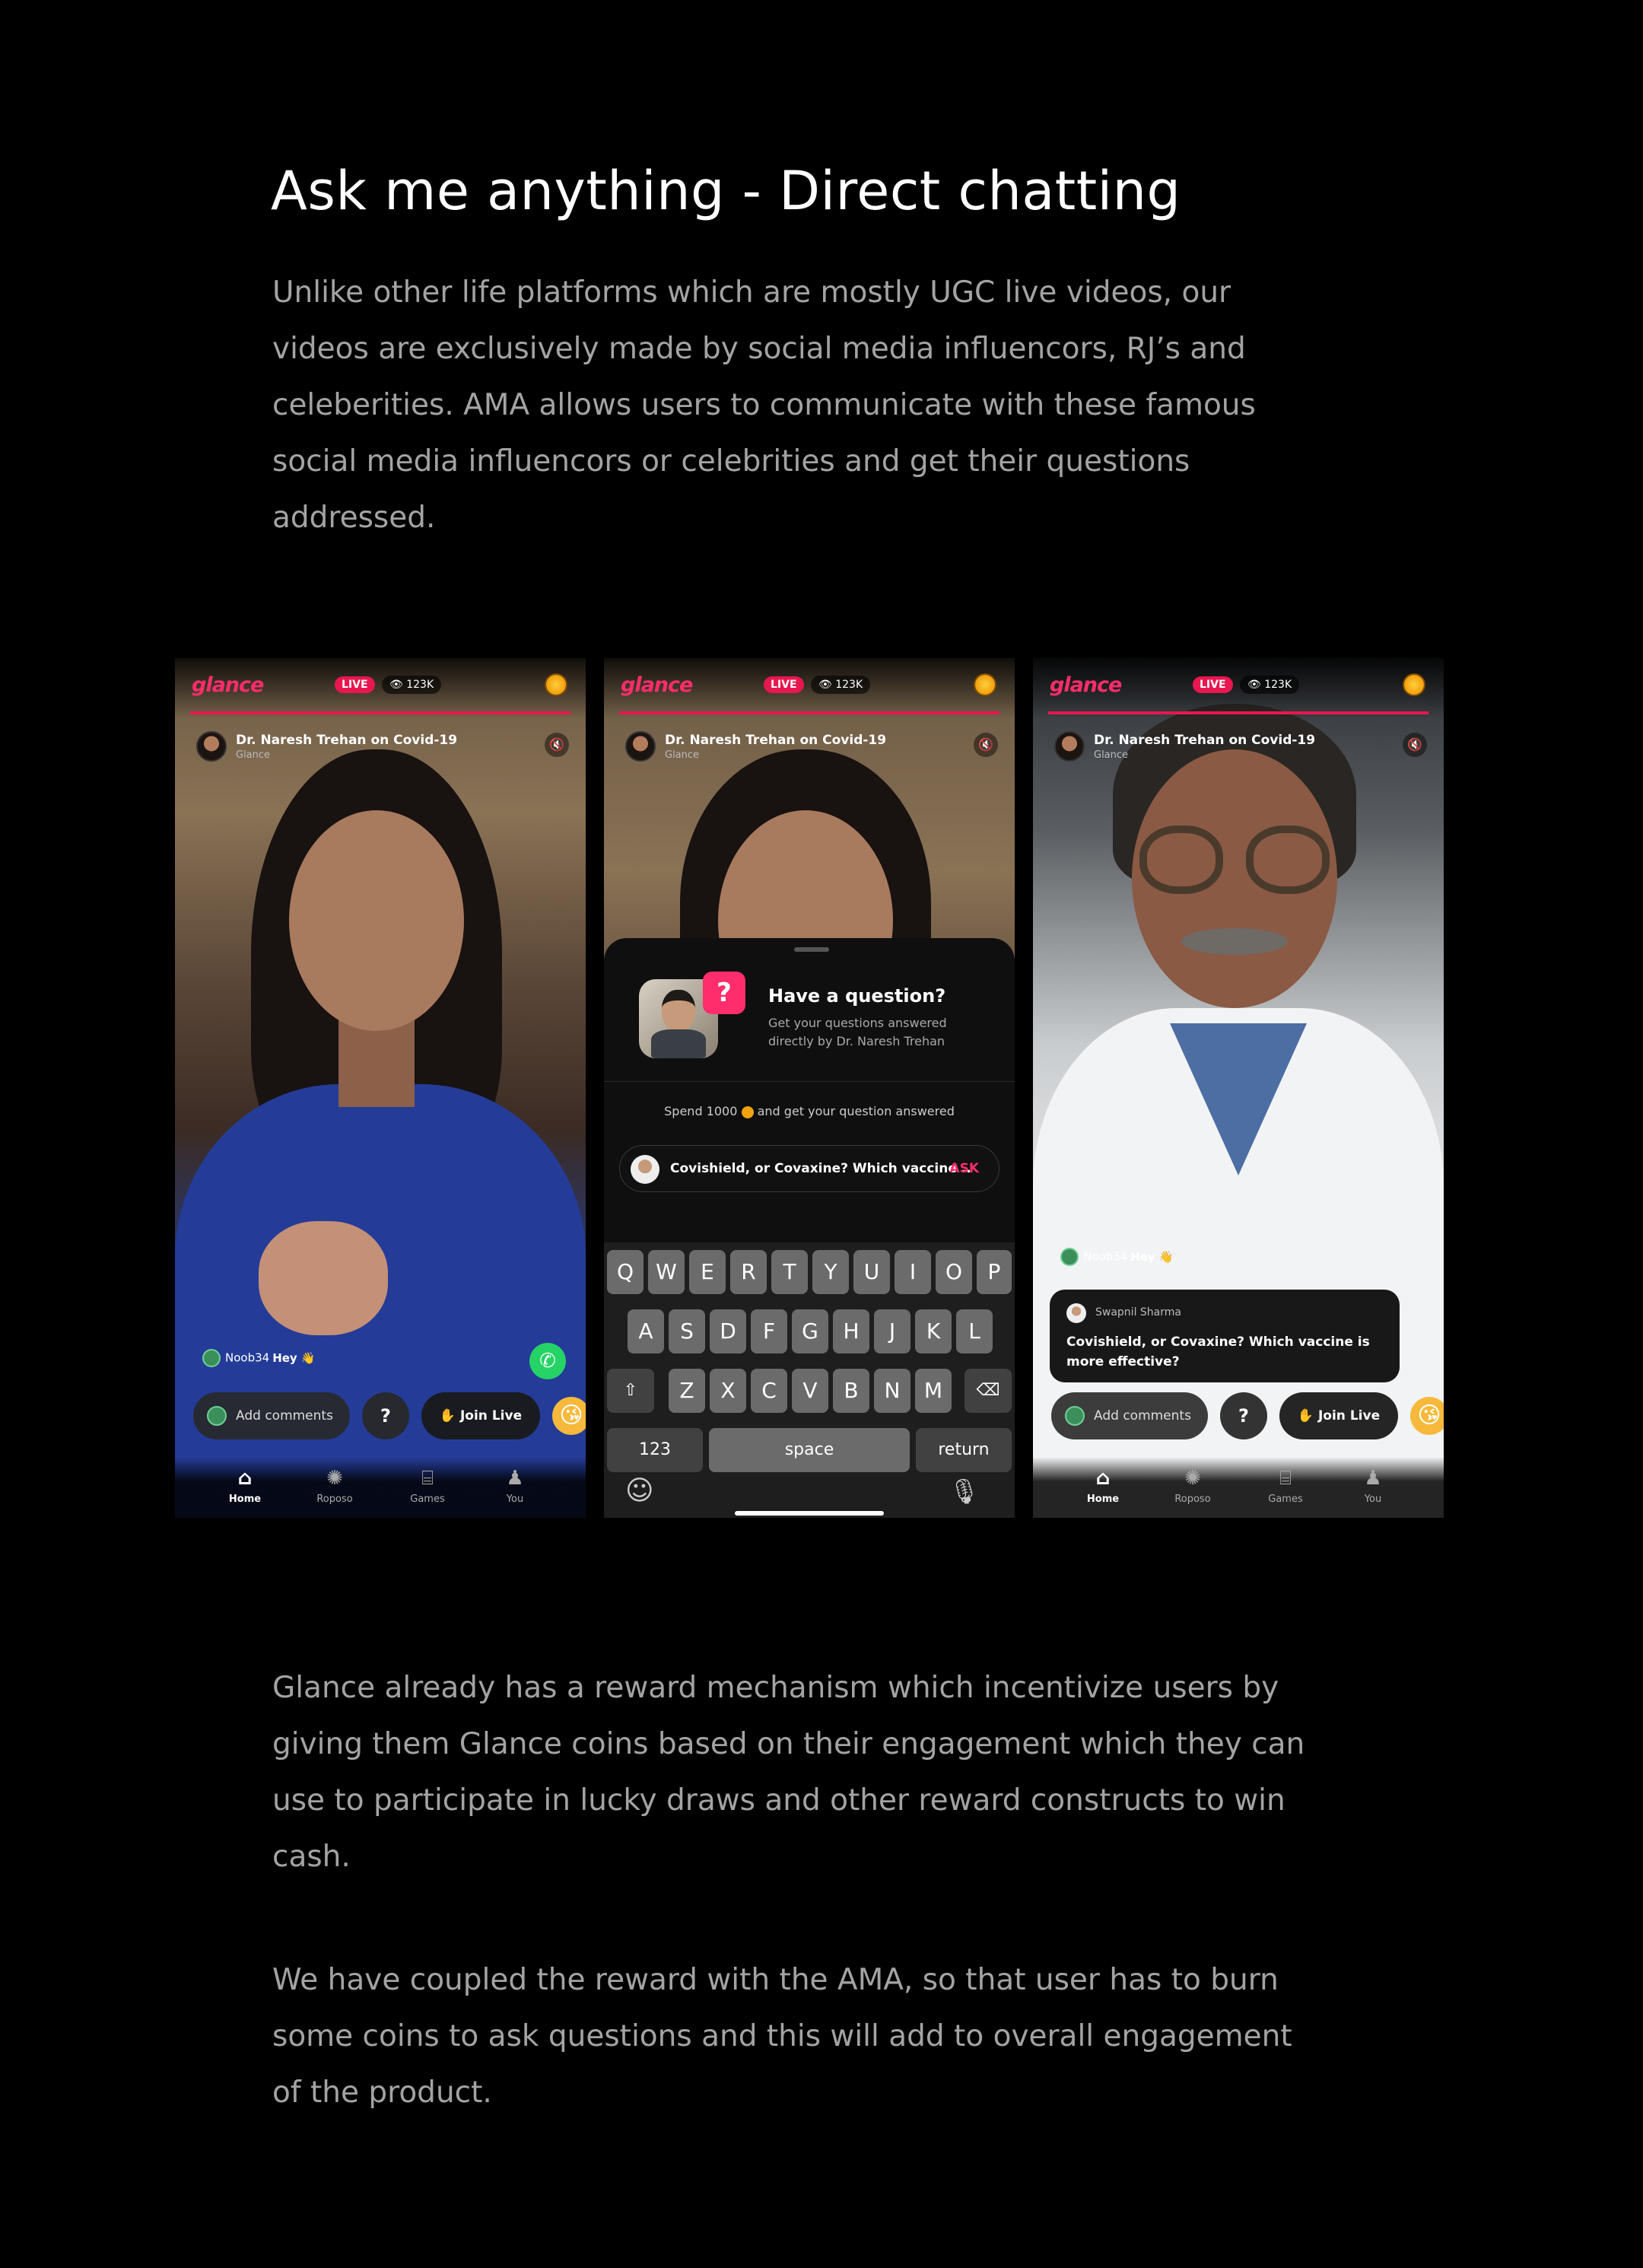 The height and width of the screenshot is (2268, 1643). I want to click on whatsapp-share-icon: ✆, so click(547, 1361).